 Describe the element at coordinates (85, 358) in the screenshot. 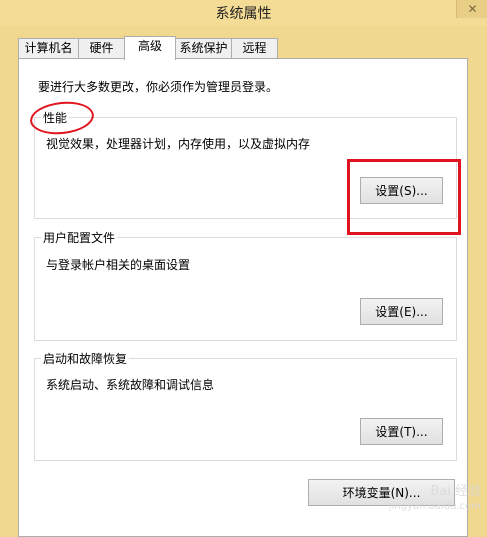

I see `startup-recovery-group-label: 启动和故障恢复` at that location.